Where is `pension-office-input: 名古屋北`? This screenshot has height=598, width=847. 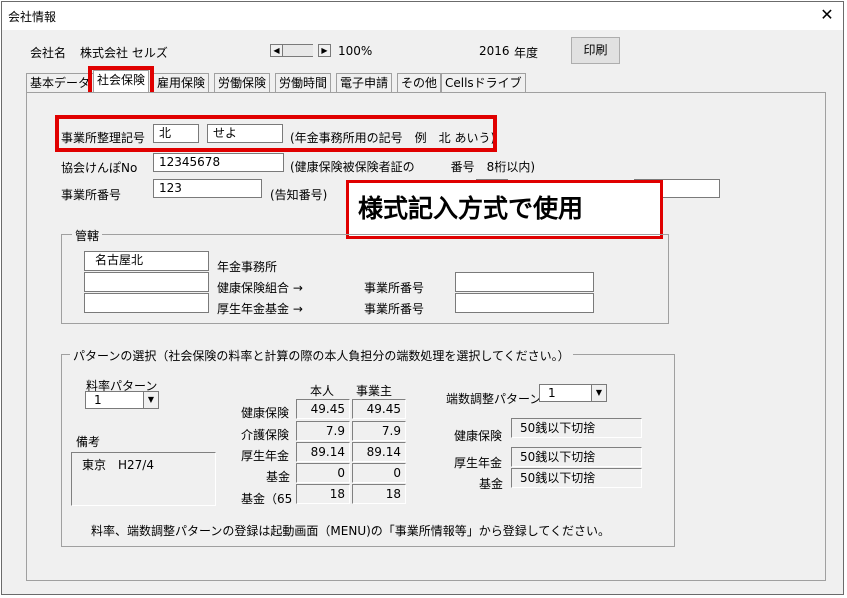
pension-office-input: 名古屋北 is located at coordinates (146, 261).